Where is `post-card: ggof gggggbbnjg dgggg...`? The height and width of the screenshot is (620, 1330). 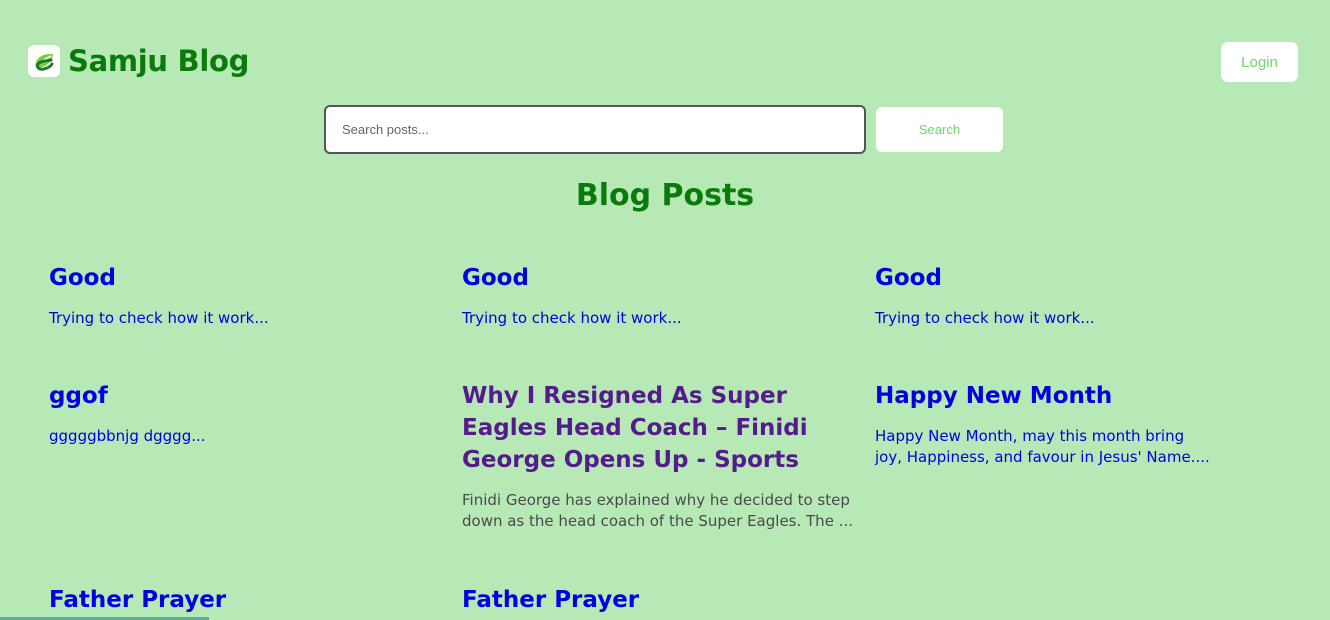
post-card: ggof gggggbbnjg dgggg... is located at coordinates (249, 413).